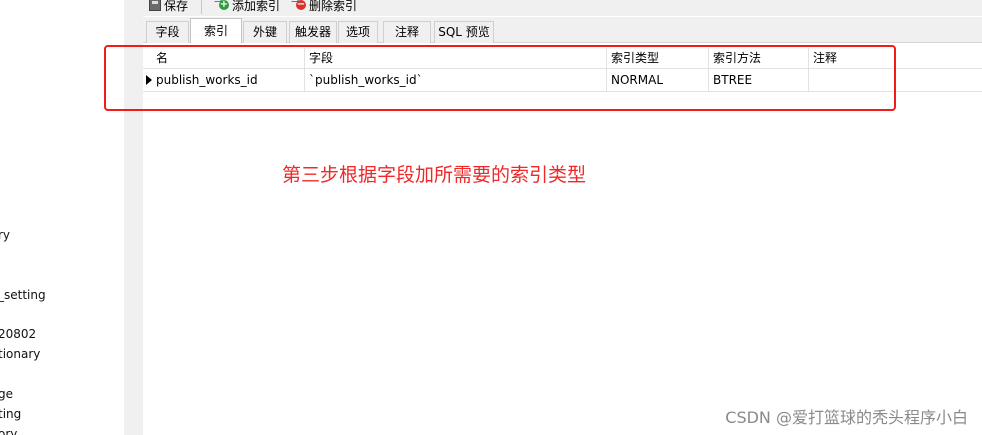  Describe the element at coordinates (265, 32) in the screenshot. I see `tab-foreign-keys: 外键` at that location.